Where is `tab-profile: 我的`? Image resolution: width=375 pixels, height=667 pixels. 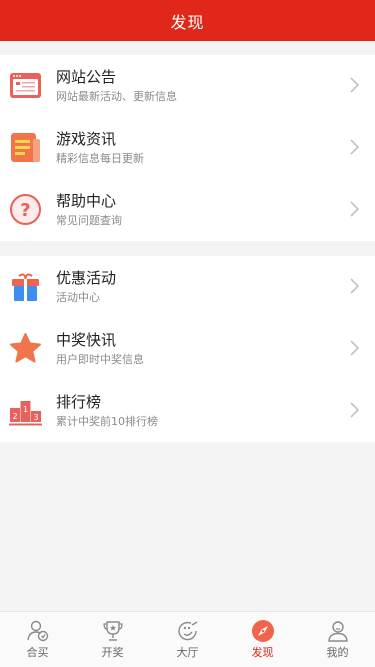
tab-profile: 我的 is located at coordinates (337, 639).